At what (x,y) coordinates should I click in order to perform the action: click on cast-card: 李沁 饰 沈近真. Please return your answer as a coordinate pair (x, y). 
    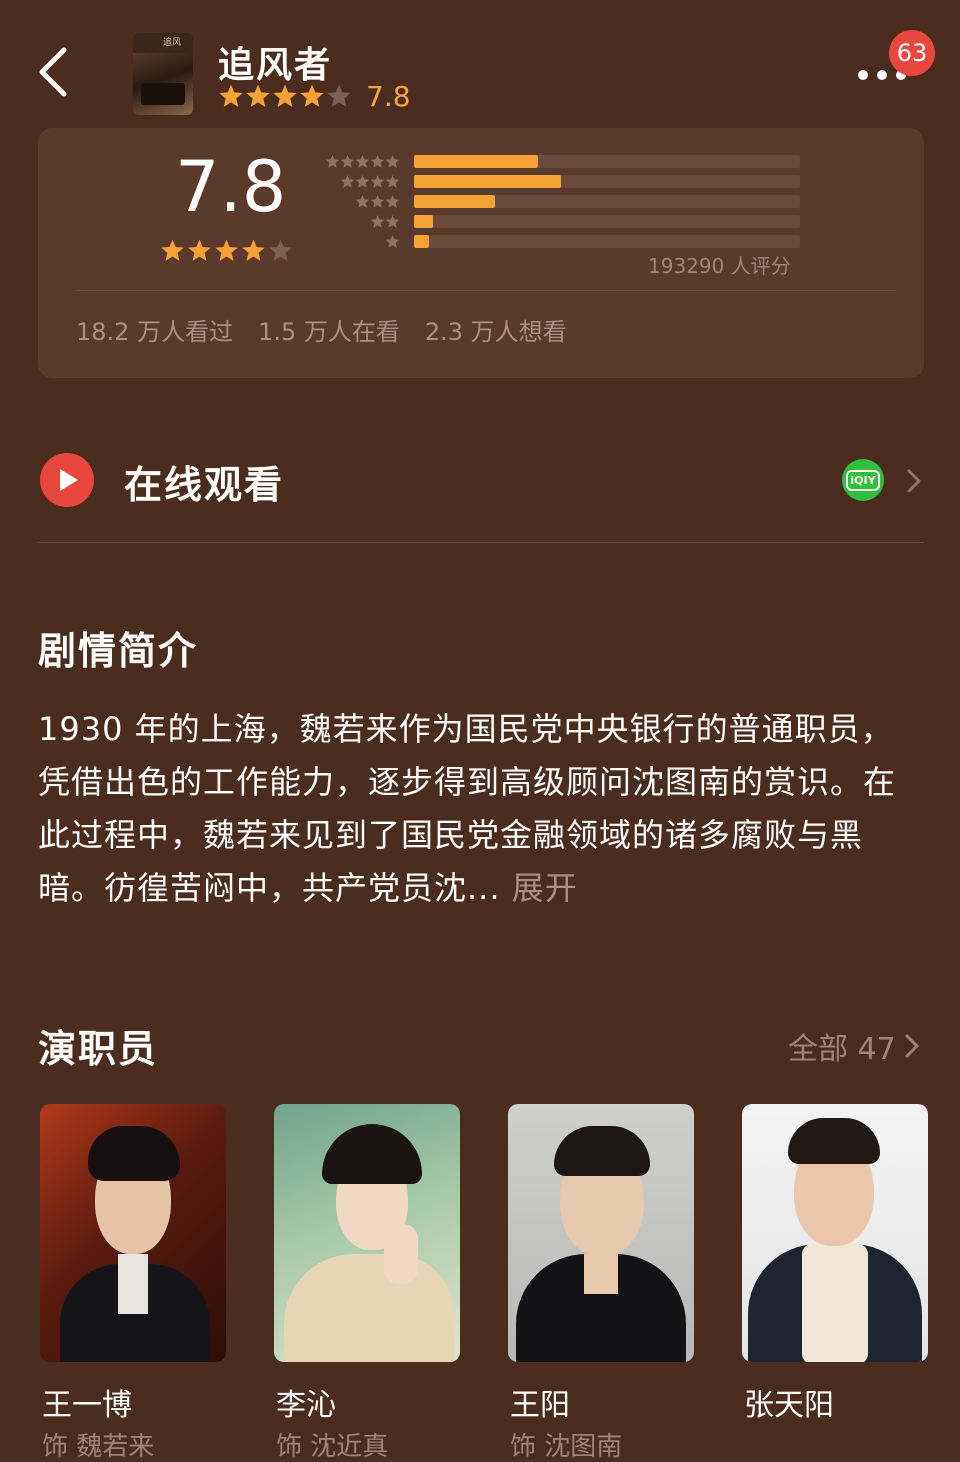
    Looking at the image, I should click on (367, 1283).